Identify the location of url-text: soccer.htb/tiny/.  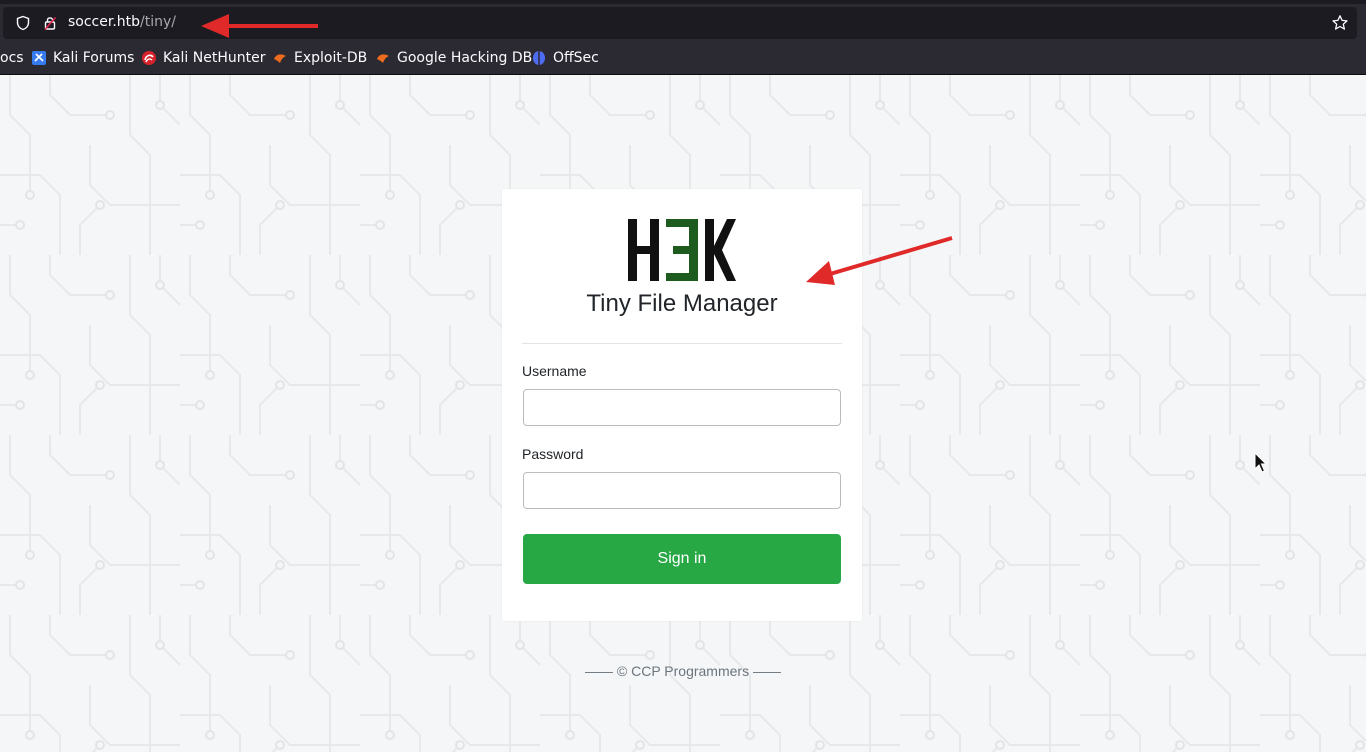
(122, 22).